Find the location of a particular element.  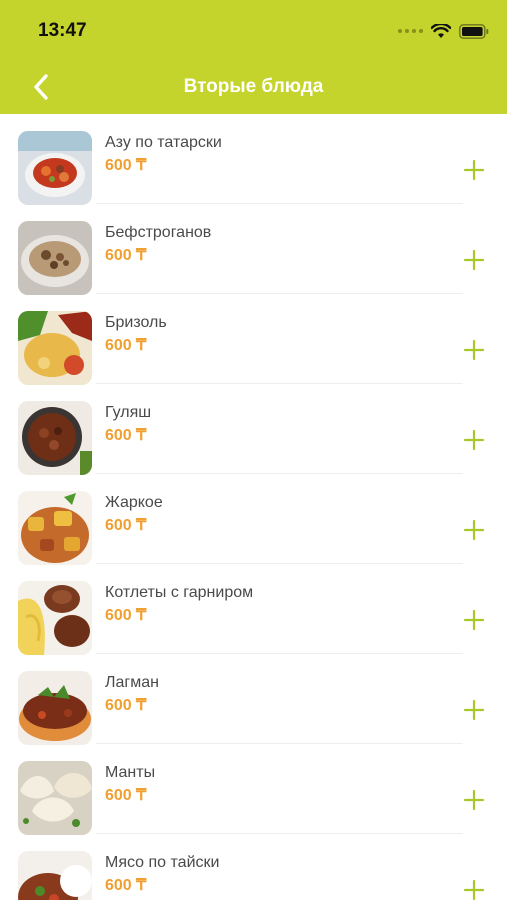

nav-header: 13:47 Вторые блюда is located at coordinates (253, 57).